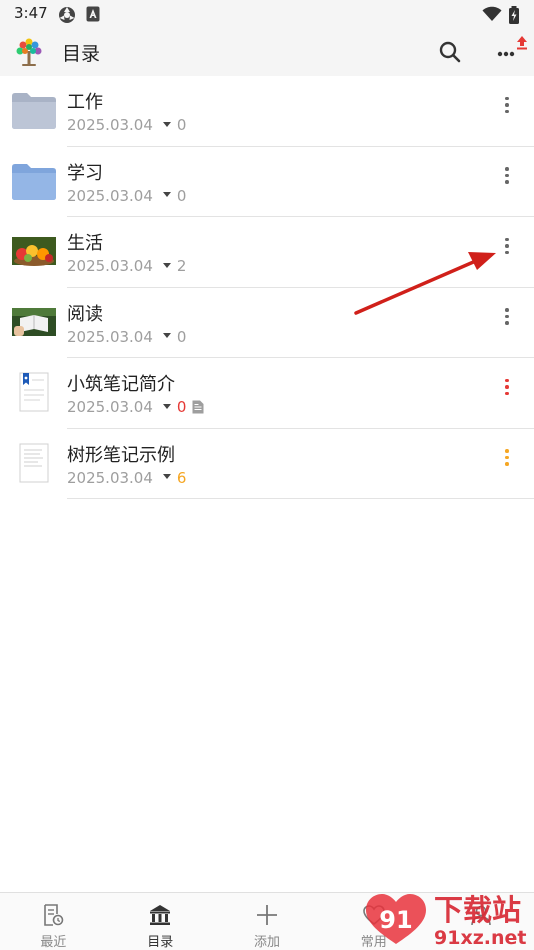 This screenshot has width=534, height=950. I want to click on divider, so click(300, 498).